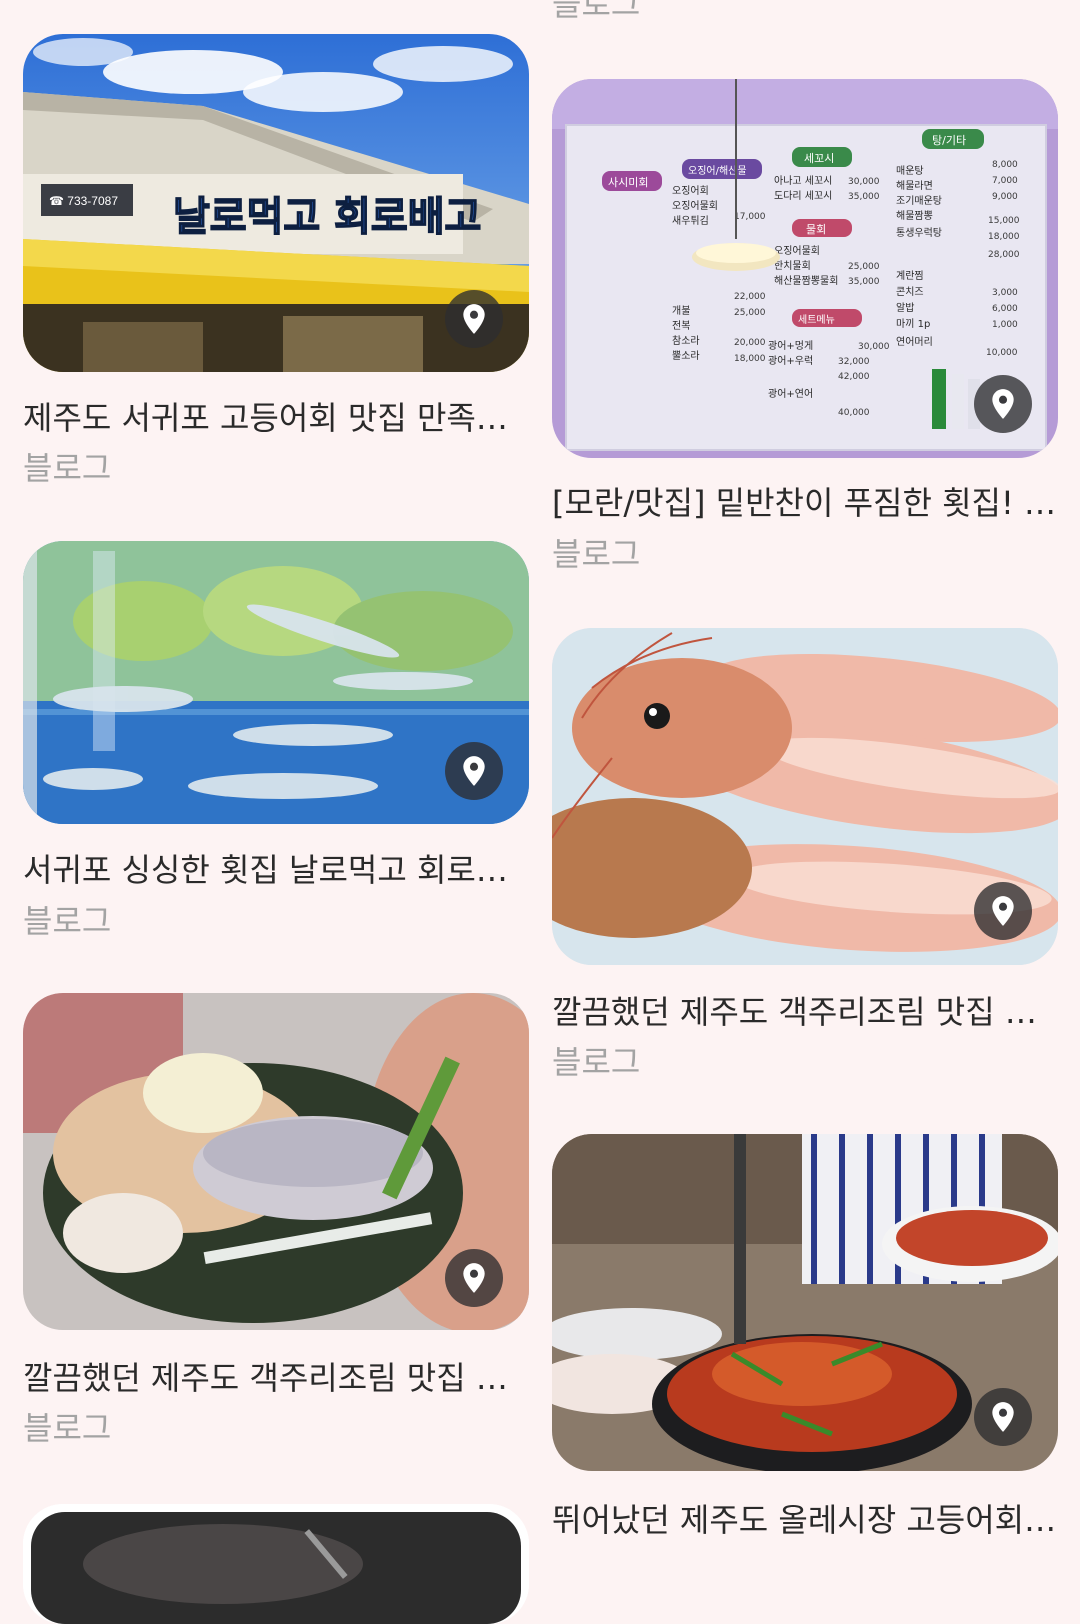 This screenshot has width=1080, height=1624. What do you see at coordinates (690, 191) in the screenshot?
I see `svg-text: 오징어회` at bounding box center [690, 191].